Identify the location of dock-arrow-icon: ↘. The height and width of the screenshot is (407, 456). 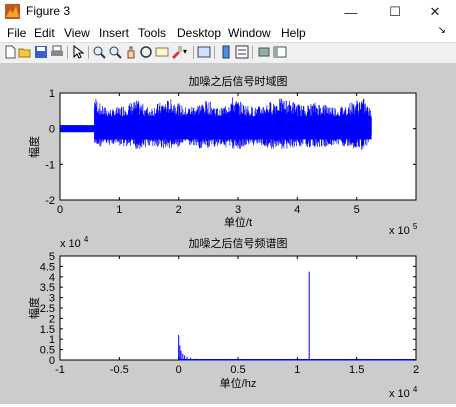
(442, 30).